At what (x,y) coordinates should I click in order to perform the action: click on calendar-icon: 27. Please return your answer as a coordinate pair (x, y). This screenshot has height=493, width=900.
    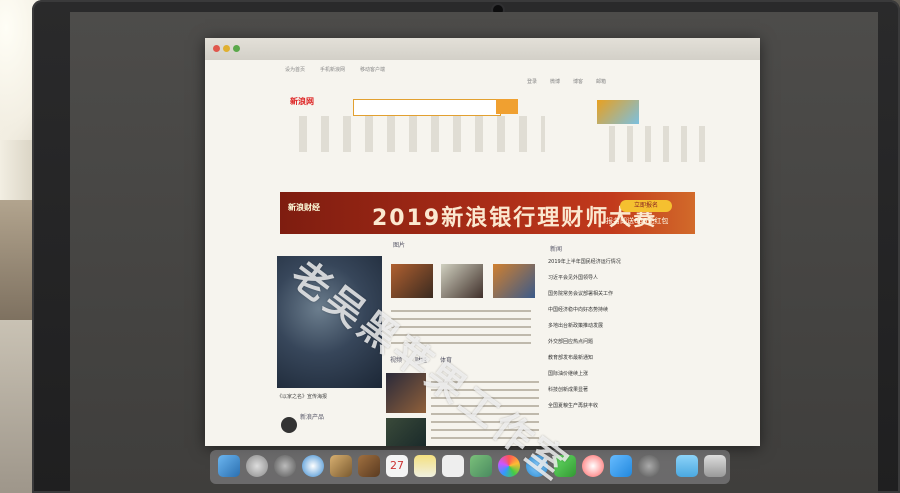
    Looking at the image, I should click on (397, 466).